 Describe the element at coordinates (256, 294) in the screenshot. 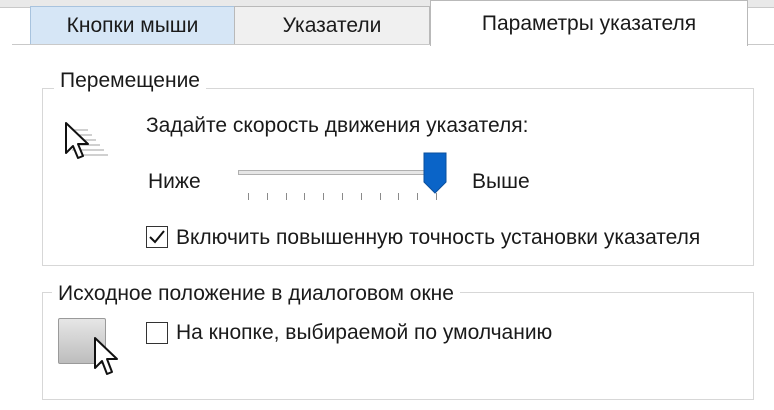

I see `snap-to-legend: Исходное положение в диалоговом окне` at that location.